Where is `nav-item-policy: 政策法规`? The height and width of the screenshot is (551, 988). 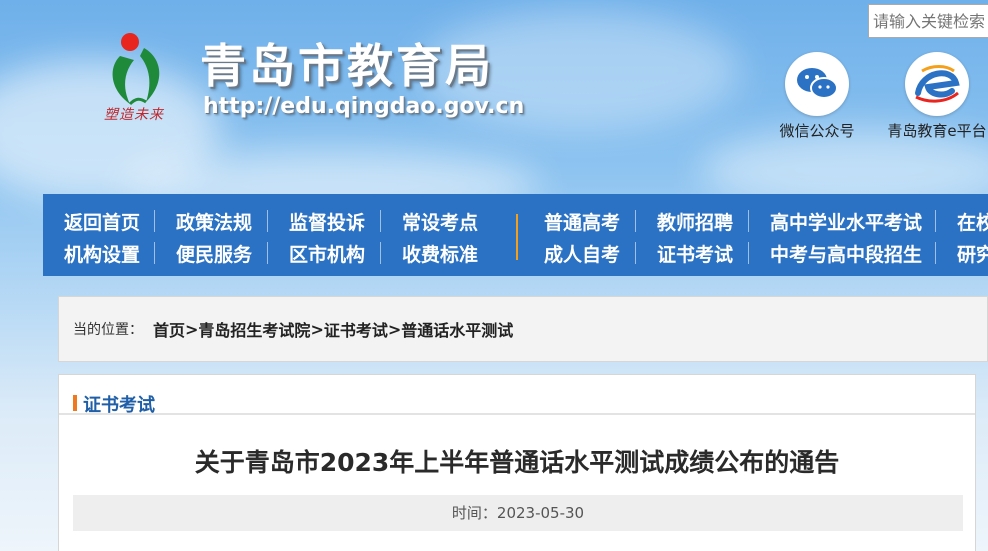
nav-item-policy: 政策法规 is located at coordinates (214, 221).